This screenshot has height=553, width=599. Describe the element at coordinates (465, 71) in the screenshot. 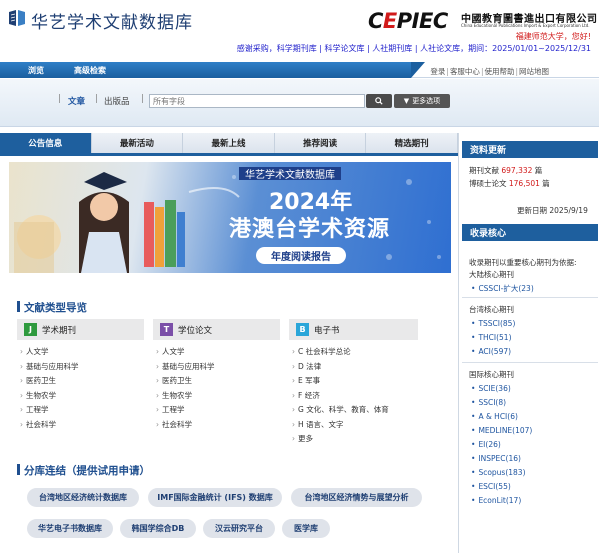

I see `service-center-link: 客服中心` at that location.